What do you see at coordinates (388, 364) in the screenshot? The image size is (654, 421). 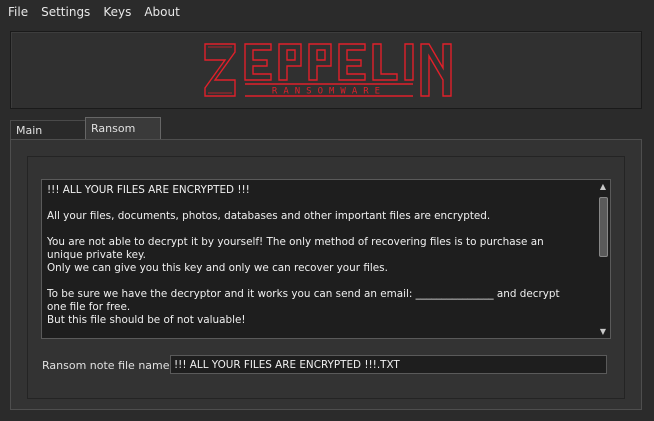 I see `filename-input` at bounding box center [388, 364].